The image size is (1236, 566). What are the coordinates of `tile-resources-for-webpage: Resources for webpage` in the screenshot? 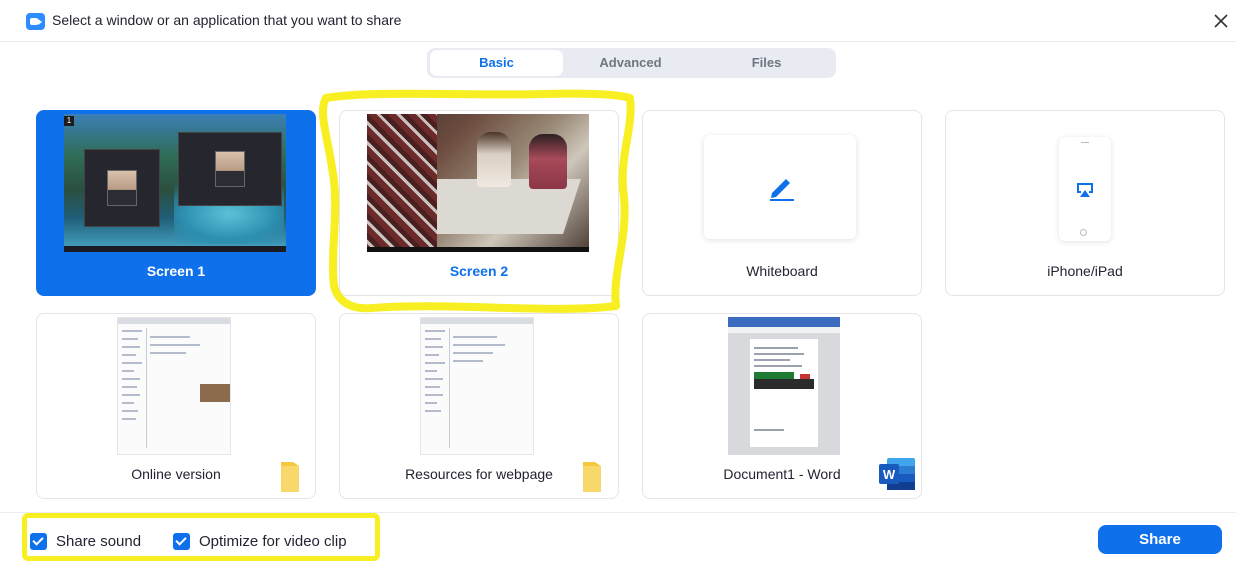 It's located at (479, 406).